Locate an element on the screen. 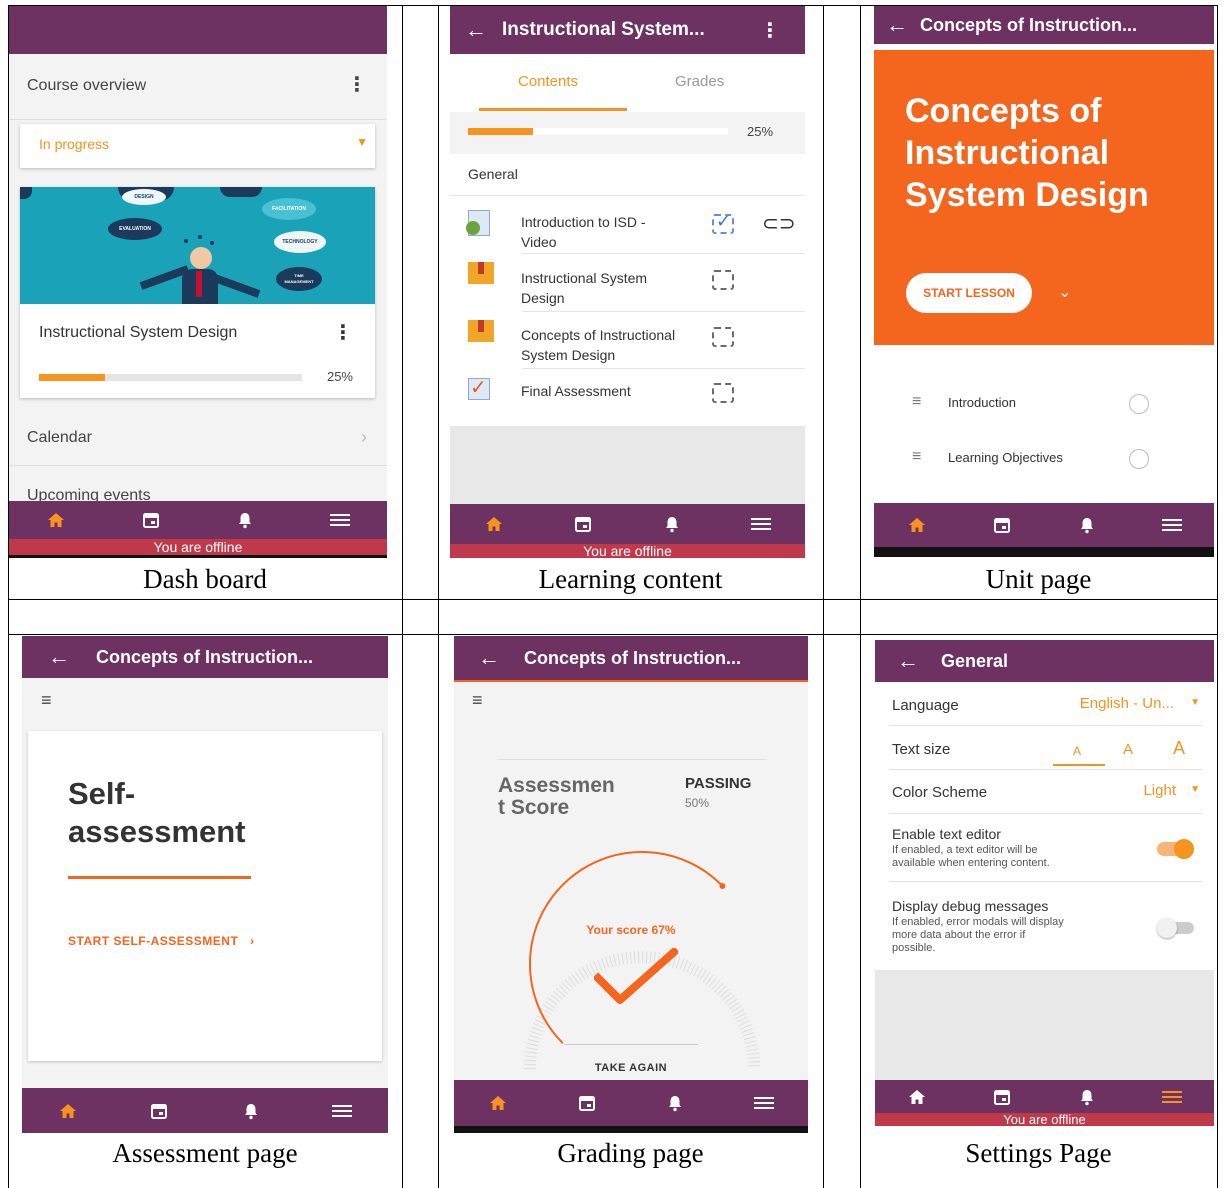 Image resolution: width=1226 pixels, height=1188 pixels. self-assessment-card: Self- assessment START SELF-ASSESSMENT › is located at coordinates (205, 896).